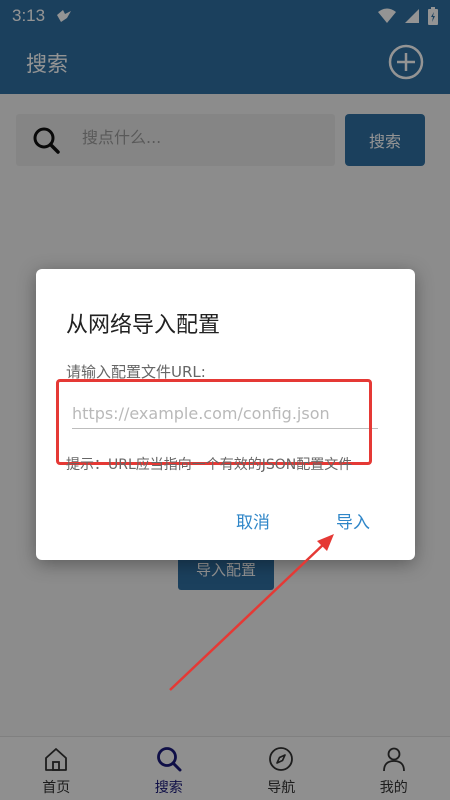 The height and width of the screenshot is (800, 450). I want to click on import-button: 导入, so click(353, 520).